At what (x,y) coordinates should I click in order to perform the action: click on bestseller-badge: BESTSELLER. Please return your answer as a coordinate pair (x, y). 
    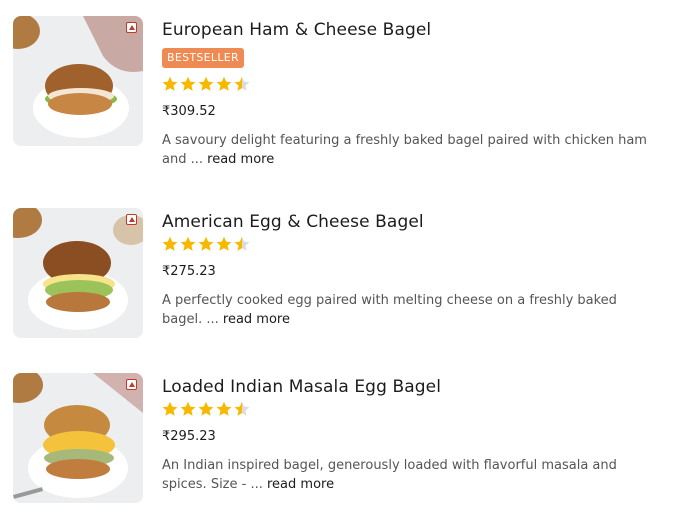
    Looking at the image, I should click on (203, 58).